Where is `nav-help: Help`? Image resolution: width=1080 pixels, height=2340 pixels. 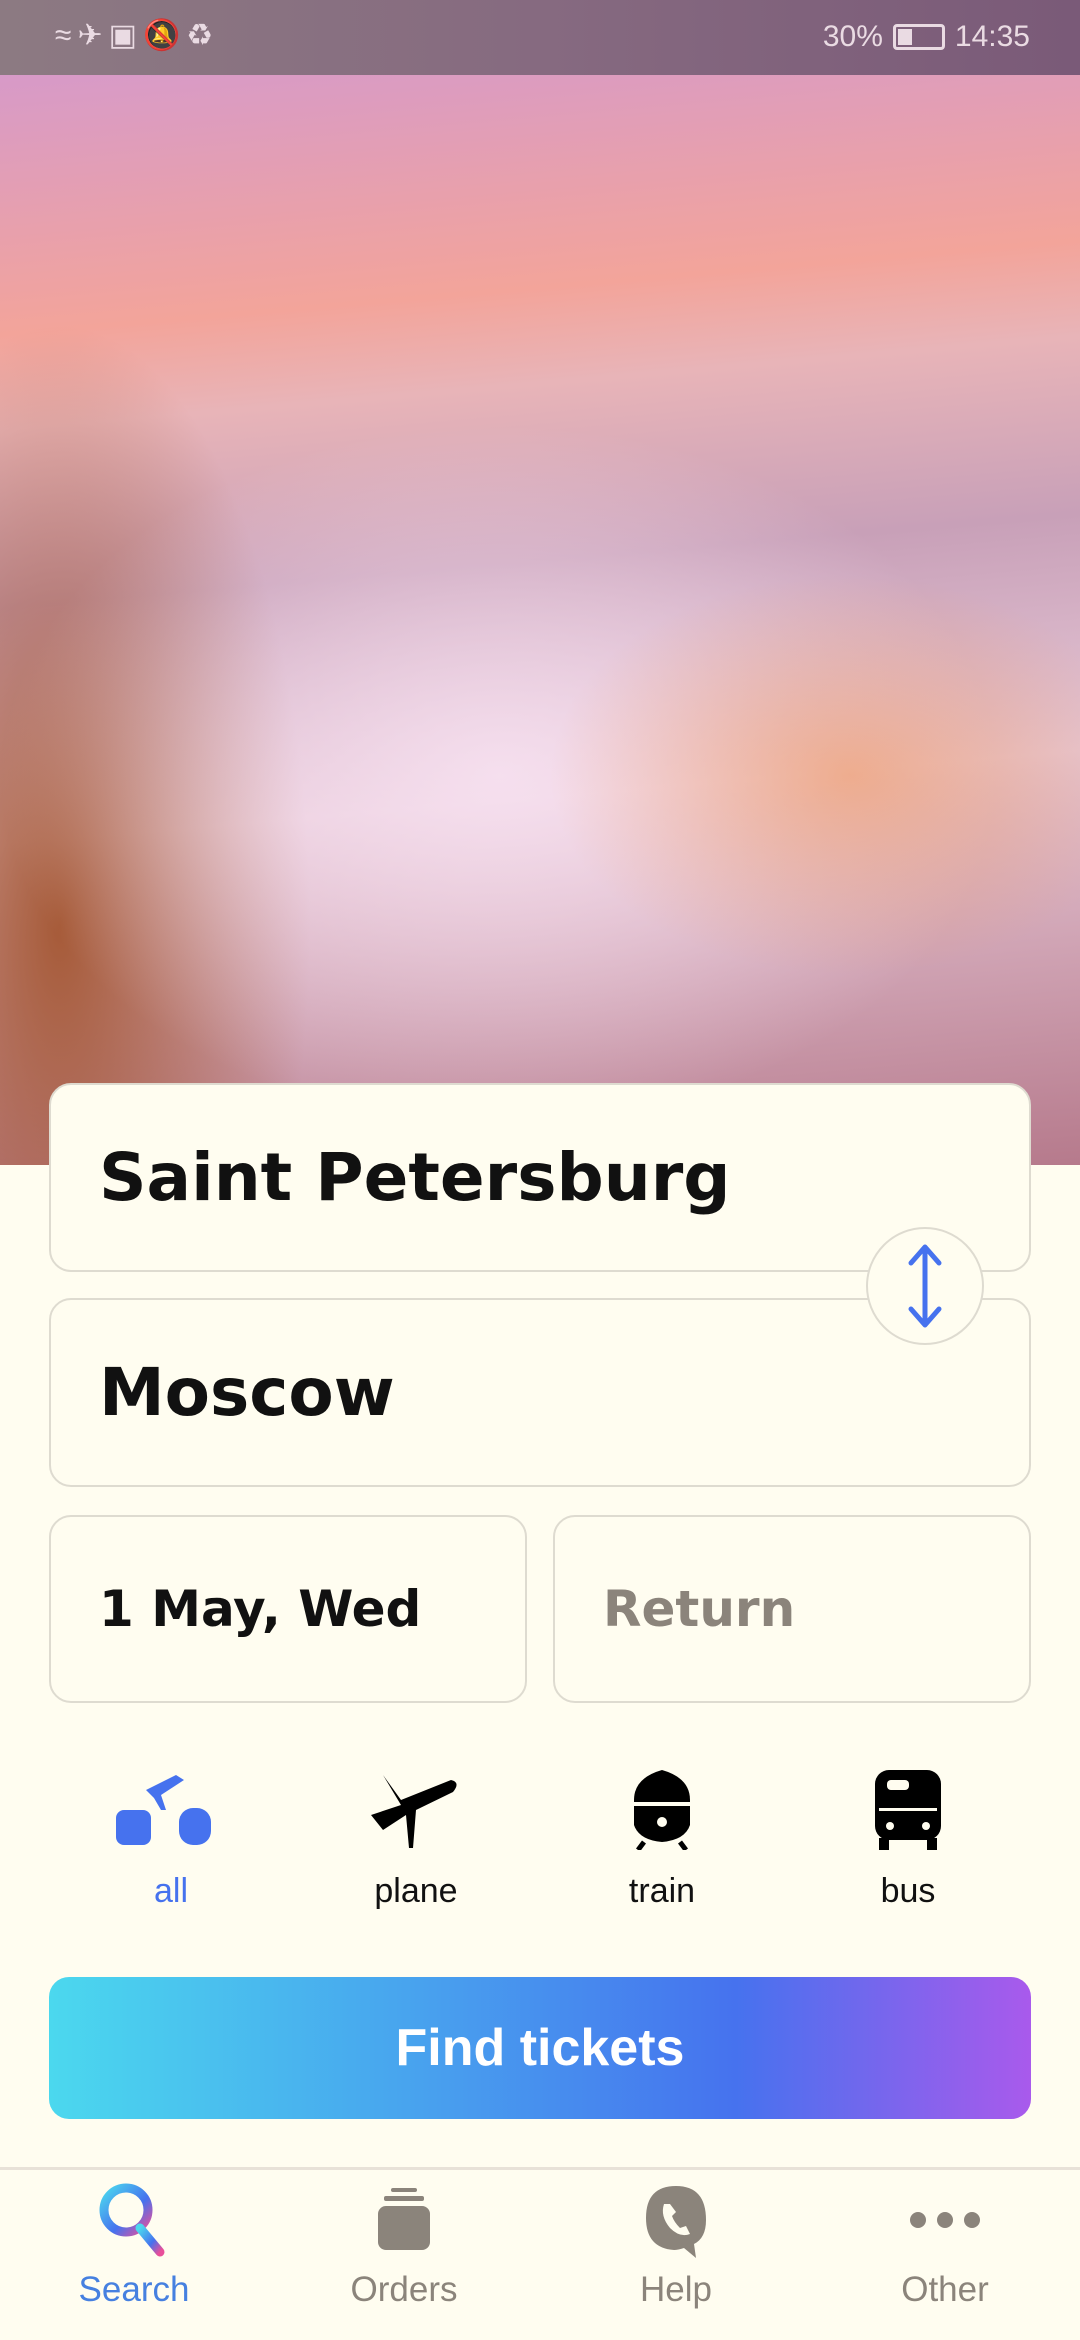 nav-help: Help is located at coordinates (676, 2245).